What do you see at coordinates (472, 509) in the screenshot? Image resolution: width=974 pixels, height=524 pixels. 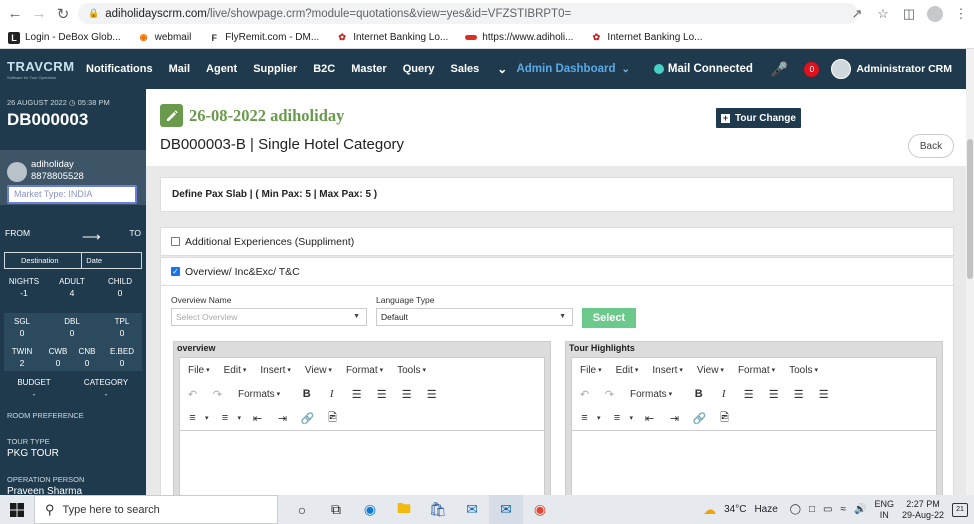 I see `mail-icon: ✉` at bounding box center [472, 509].